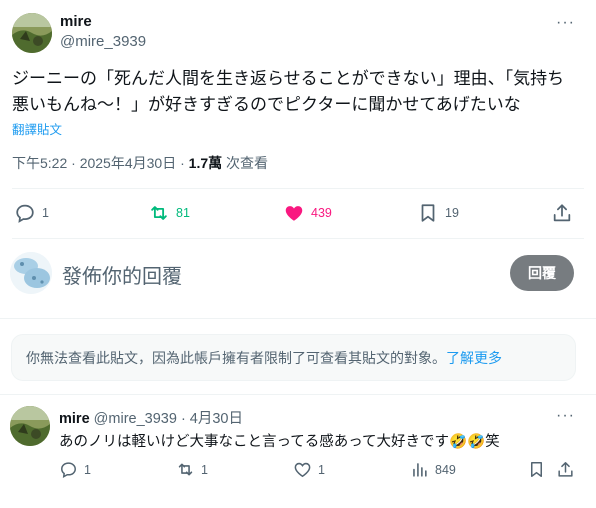 This screenshot has width=596, height=508. What do you see at coordinates (433, 469) in the screenshot?
I see `reply-views-action: 849` at bounding box center [433, 469].